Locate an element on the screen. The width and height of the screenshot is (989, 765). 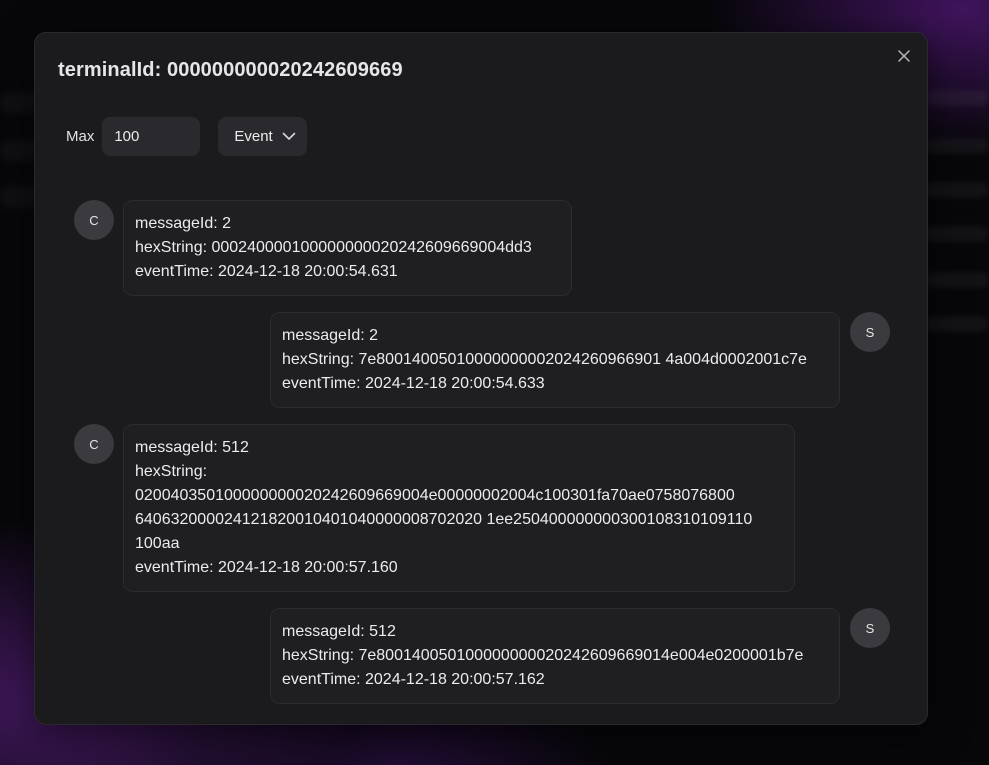
event-select-label: Event is located at coordinates (253, 136).